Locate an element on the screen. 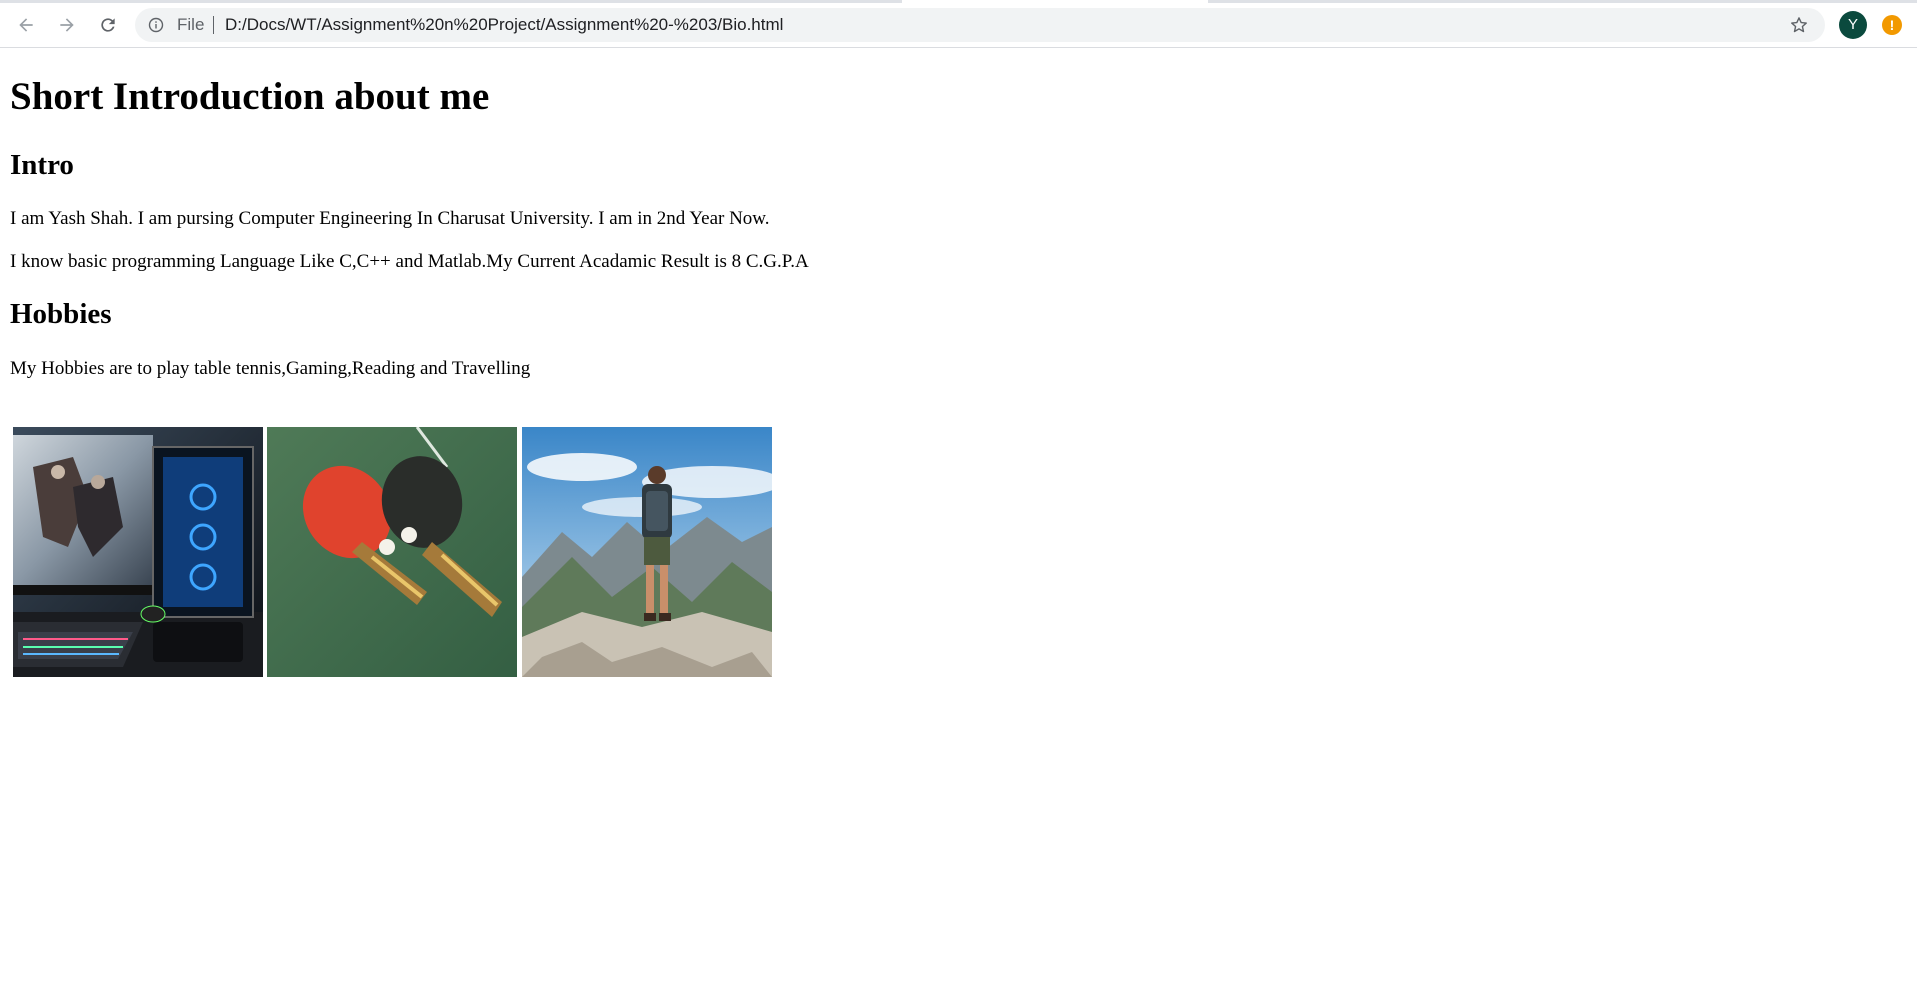 The image size is (1917, 989). table-tennis-image is located at coordinates (392, 552).